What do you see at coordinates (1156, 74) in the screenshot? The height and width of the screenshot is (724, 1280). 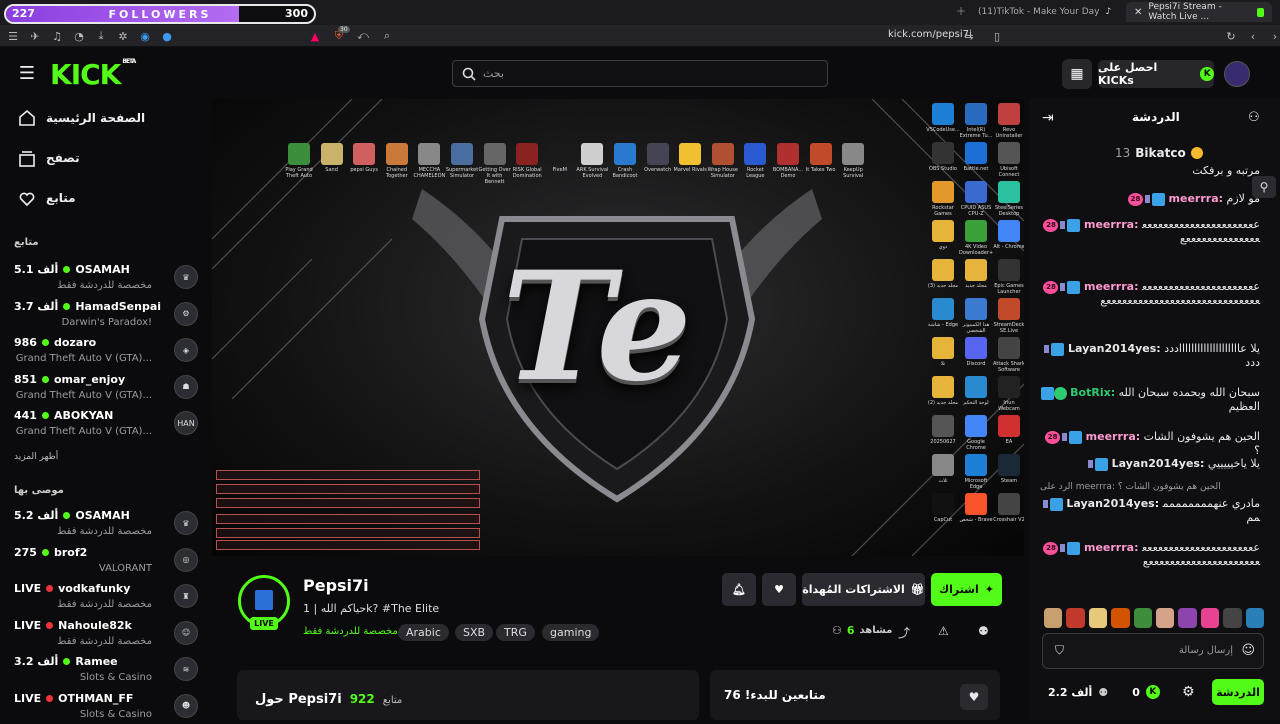 I see `get-kicks-button: احصل على KICKs K` at bounding box center [1156, 74].